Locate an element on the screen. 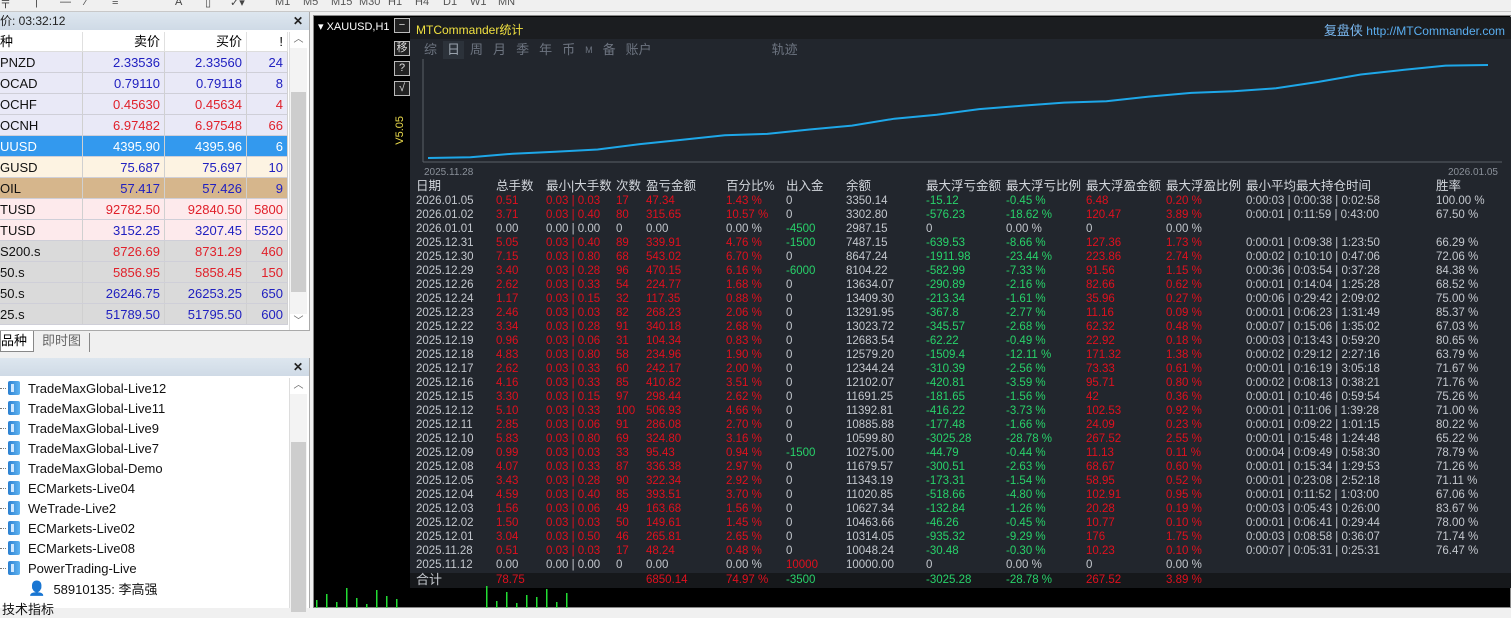 This screenshot has width=1511, height=618. tab-tick-chart: 即时图 is located at coordinates (62, 342).